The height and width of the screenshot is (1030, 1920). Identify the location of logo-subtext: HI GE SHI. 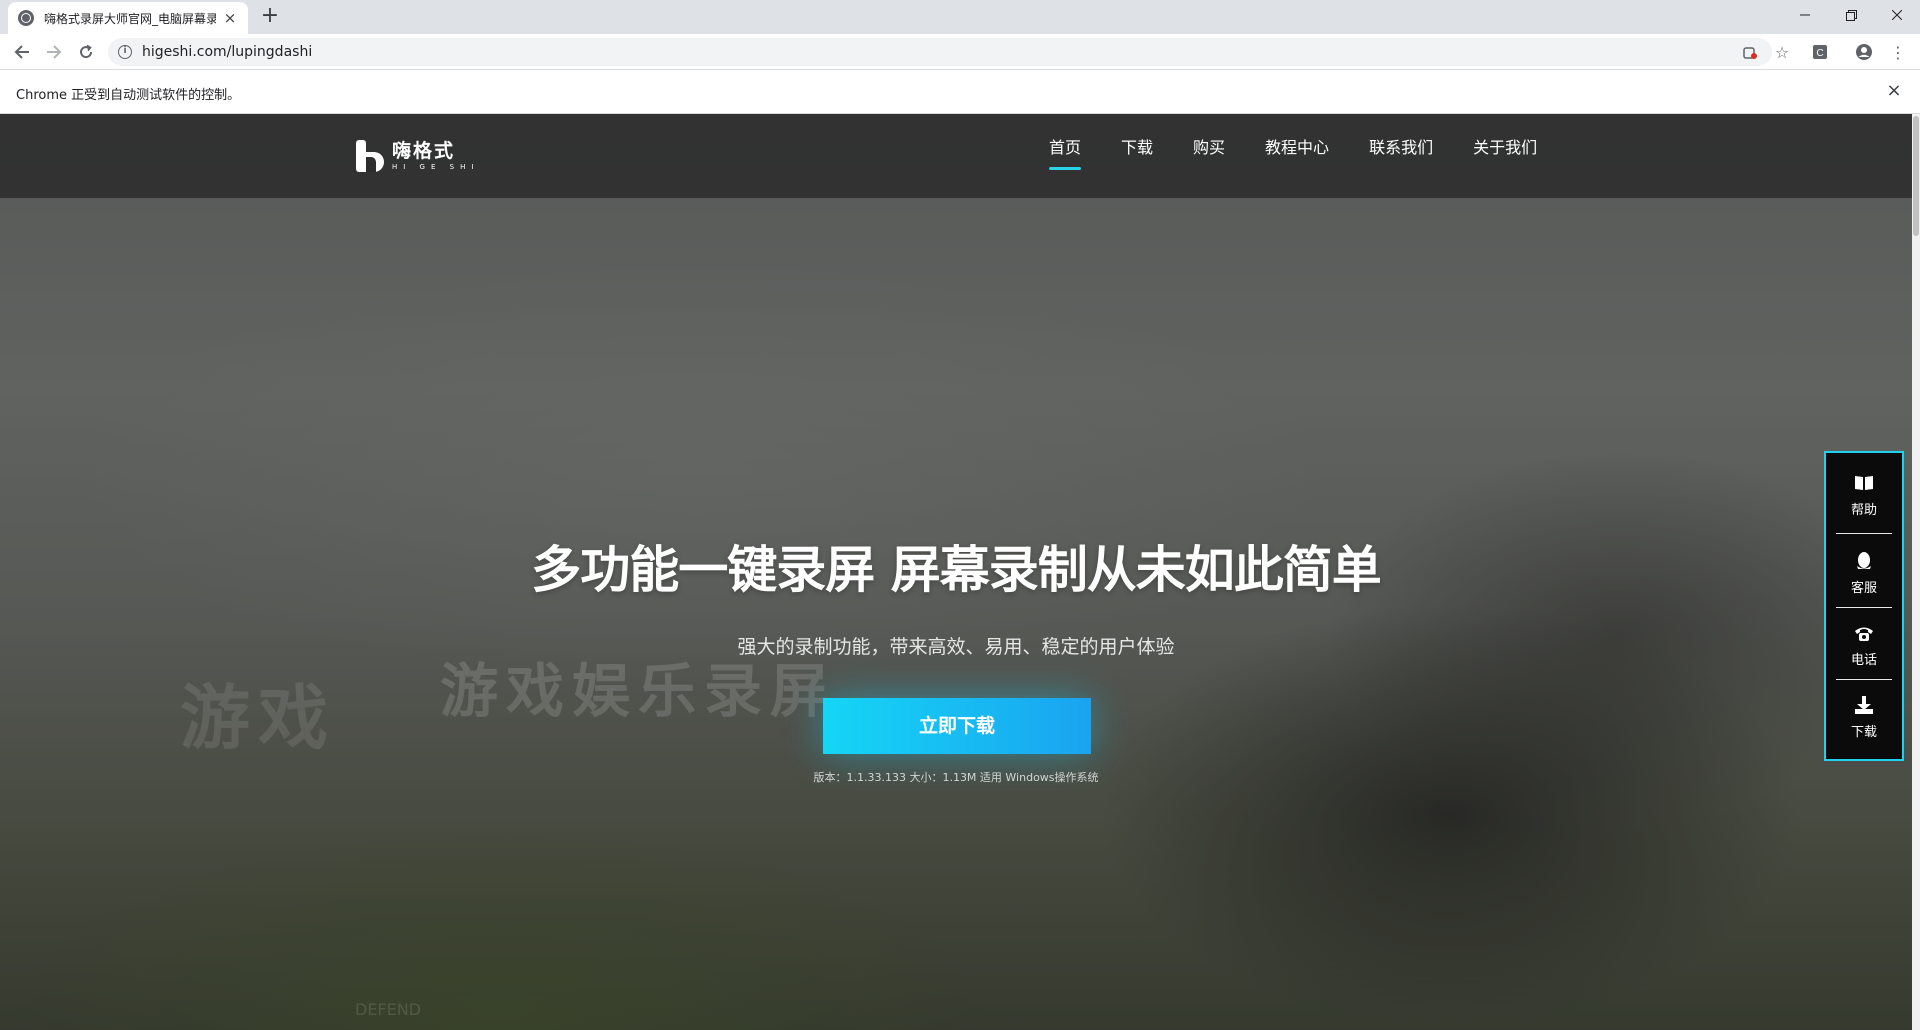
(436, 166).